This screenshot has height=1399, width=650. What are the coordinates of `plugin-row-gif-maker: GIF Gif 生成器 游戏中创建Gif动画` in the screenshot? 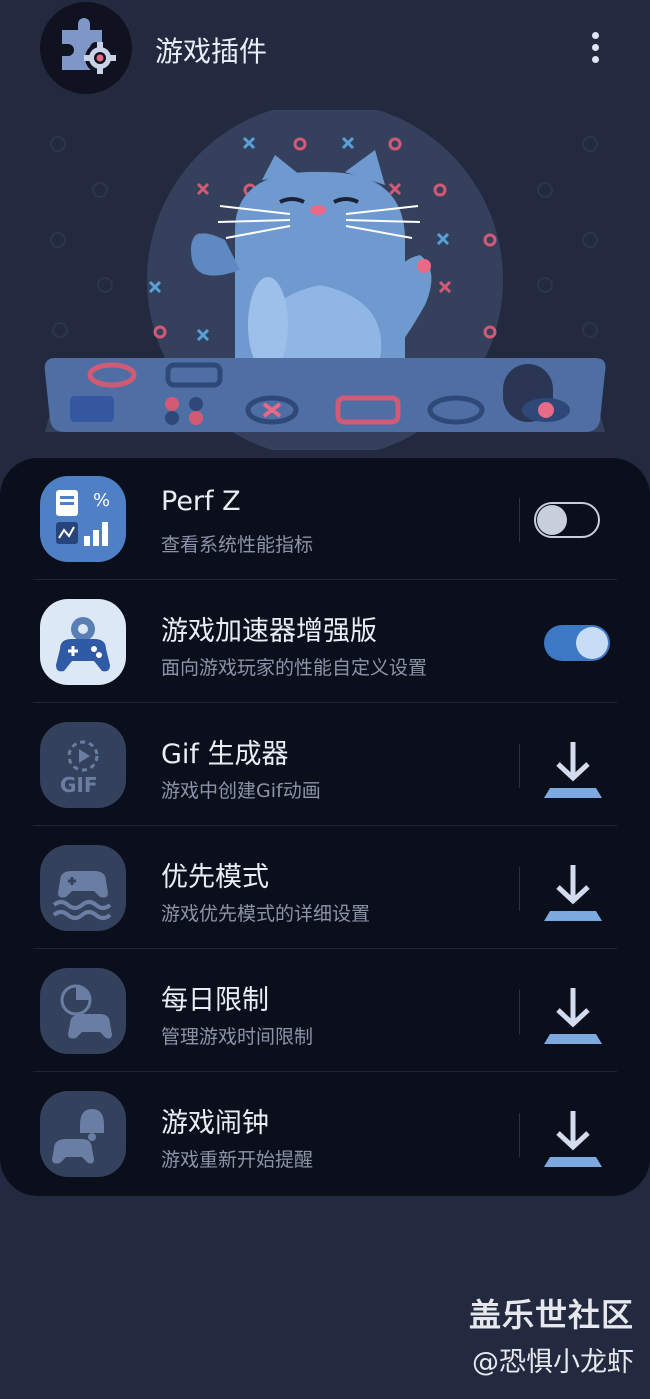 It's located at (325, 765).